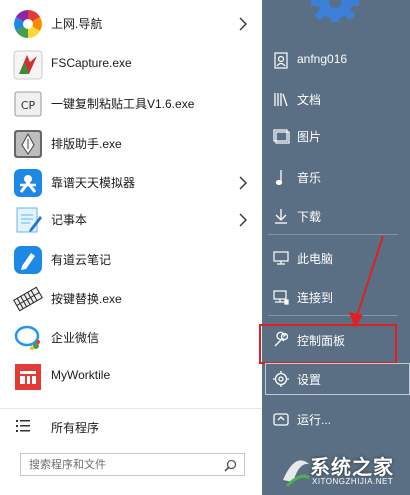  What do you see at coordinates (131, 338) in the screenshot?
I see `program-item-wecom: 企业微信` at bounding box center [131, 338].